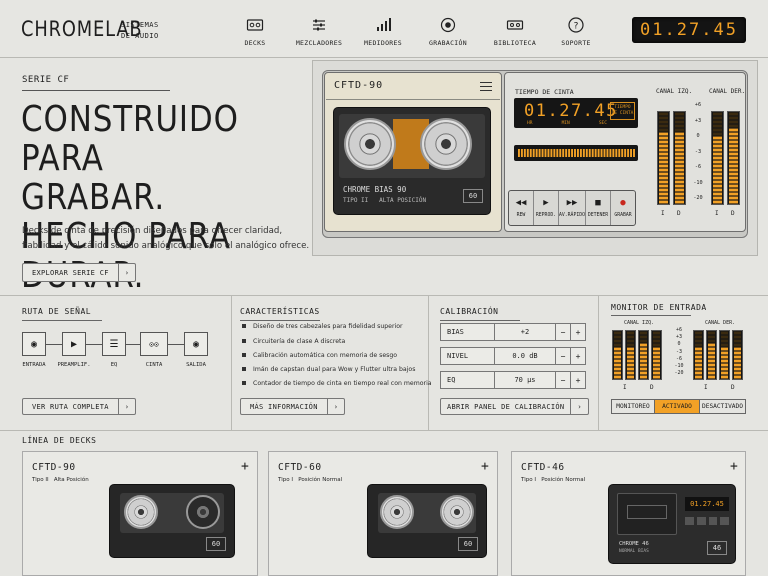 This screenshot has height=576, width=768. What do you see at coordinates (413, 99) in the screenshot?
I see `deck-divider` at bounding box center [413, 99].